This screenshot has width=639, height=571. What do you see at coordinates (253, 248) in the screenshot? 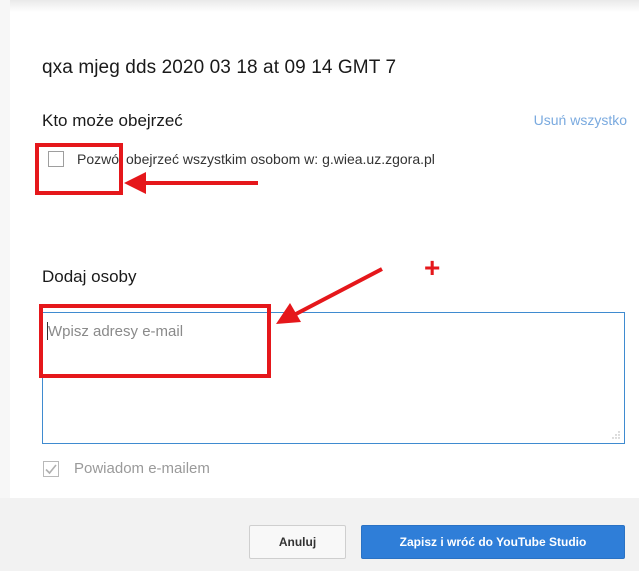
I see `annotation-arrows` at bounding box center [253, 248].